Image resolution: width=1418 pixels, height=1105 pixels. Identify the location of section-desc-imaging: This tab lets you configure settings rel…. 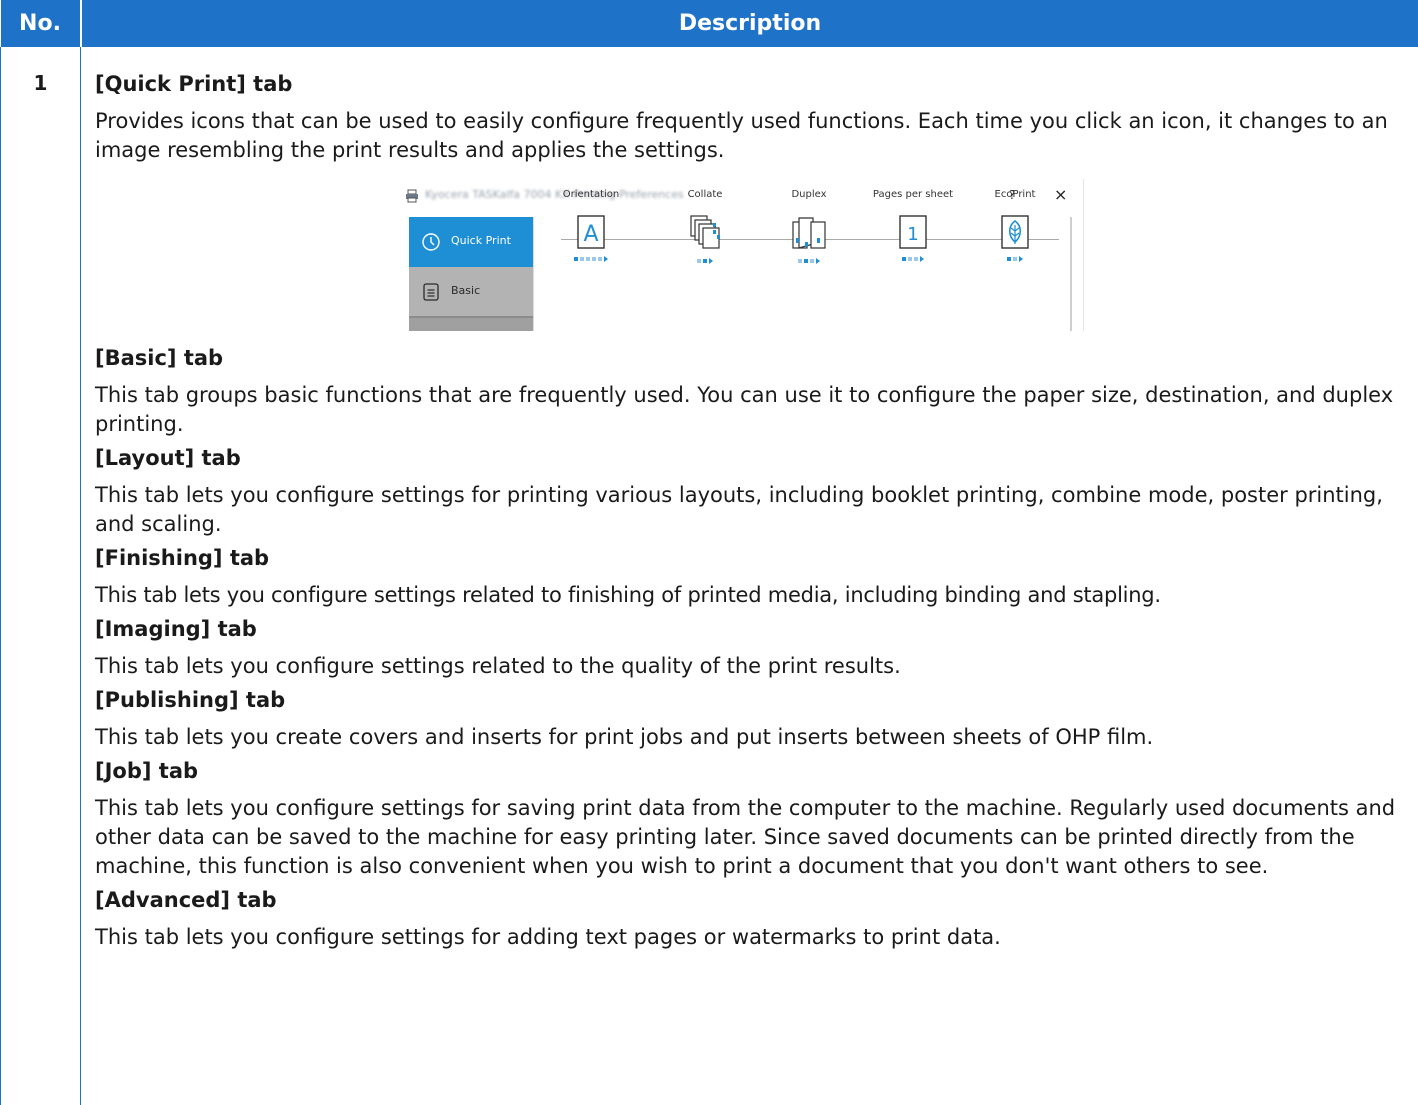
(756, 666).